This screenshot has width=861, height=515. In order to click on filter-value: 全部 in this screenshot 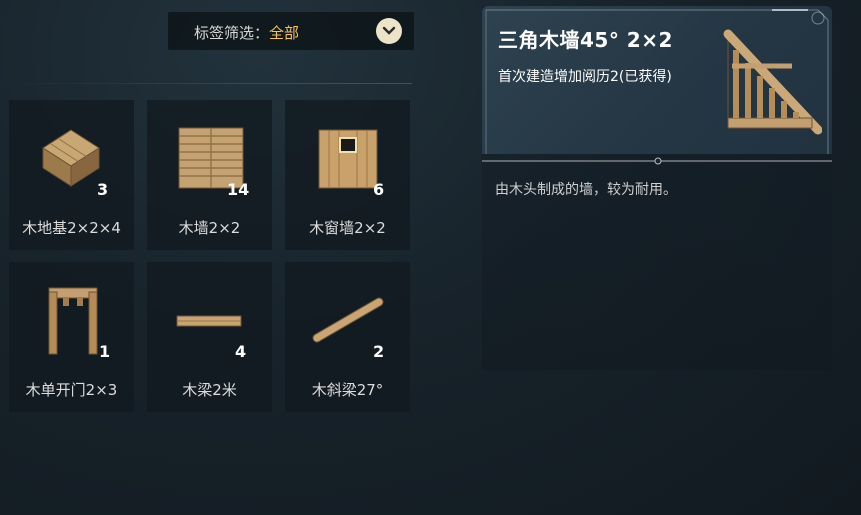, I will do `click(284, 33)`.